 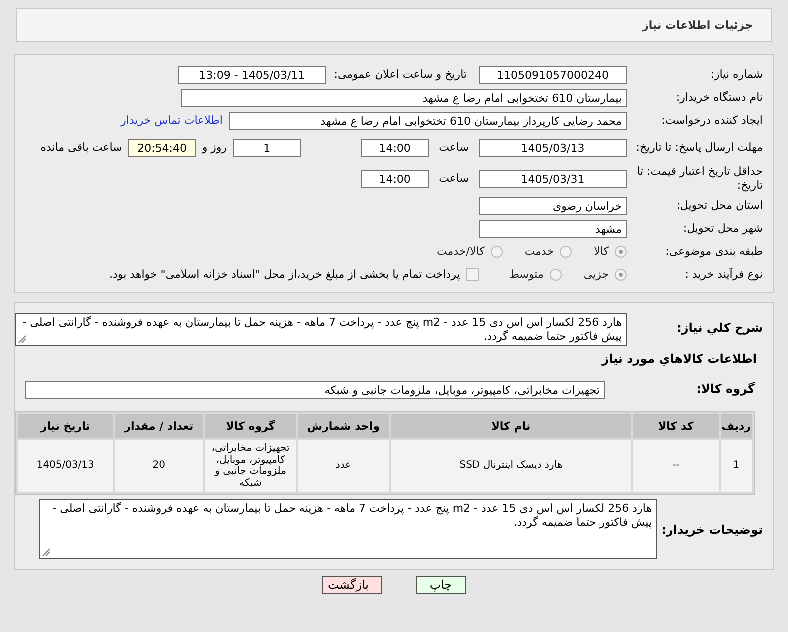 I want to click on column-header: تاریخ نیاز, so click(x=66, y=426).